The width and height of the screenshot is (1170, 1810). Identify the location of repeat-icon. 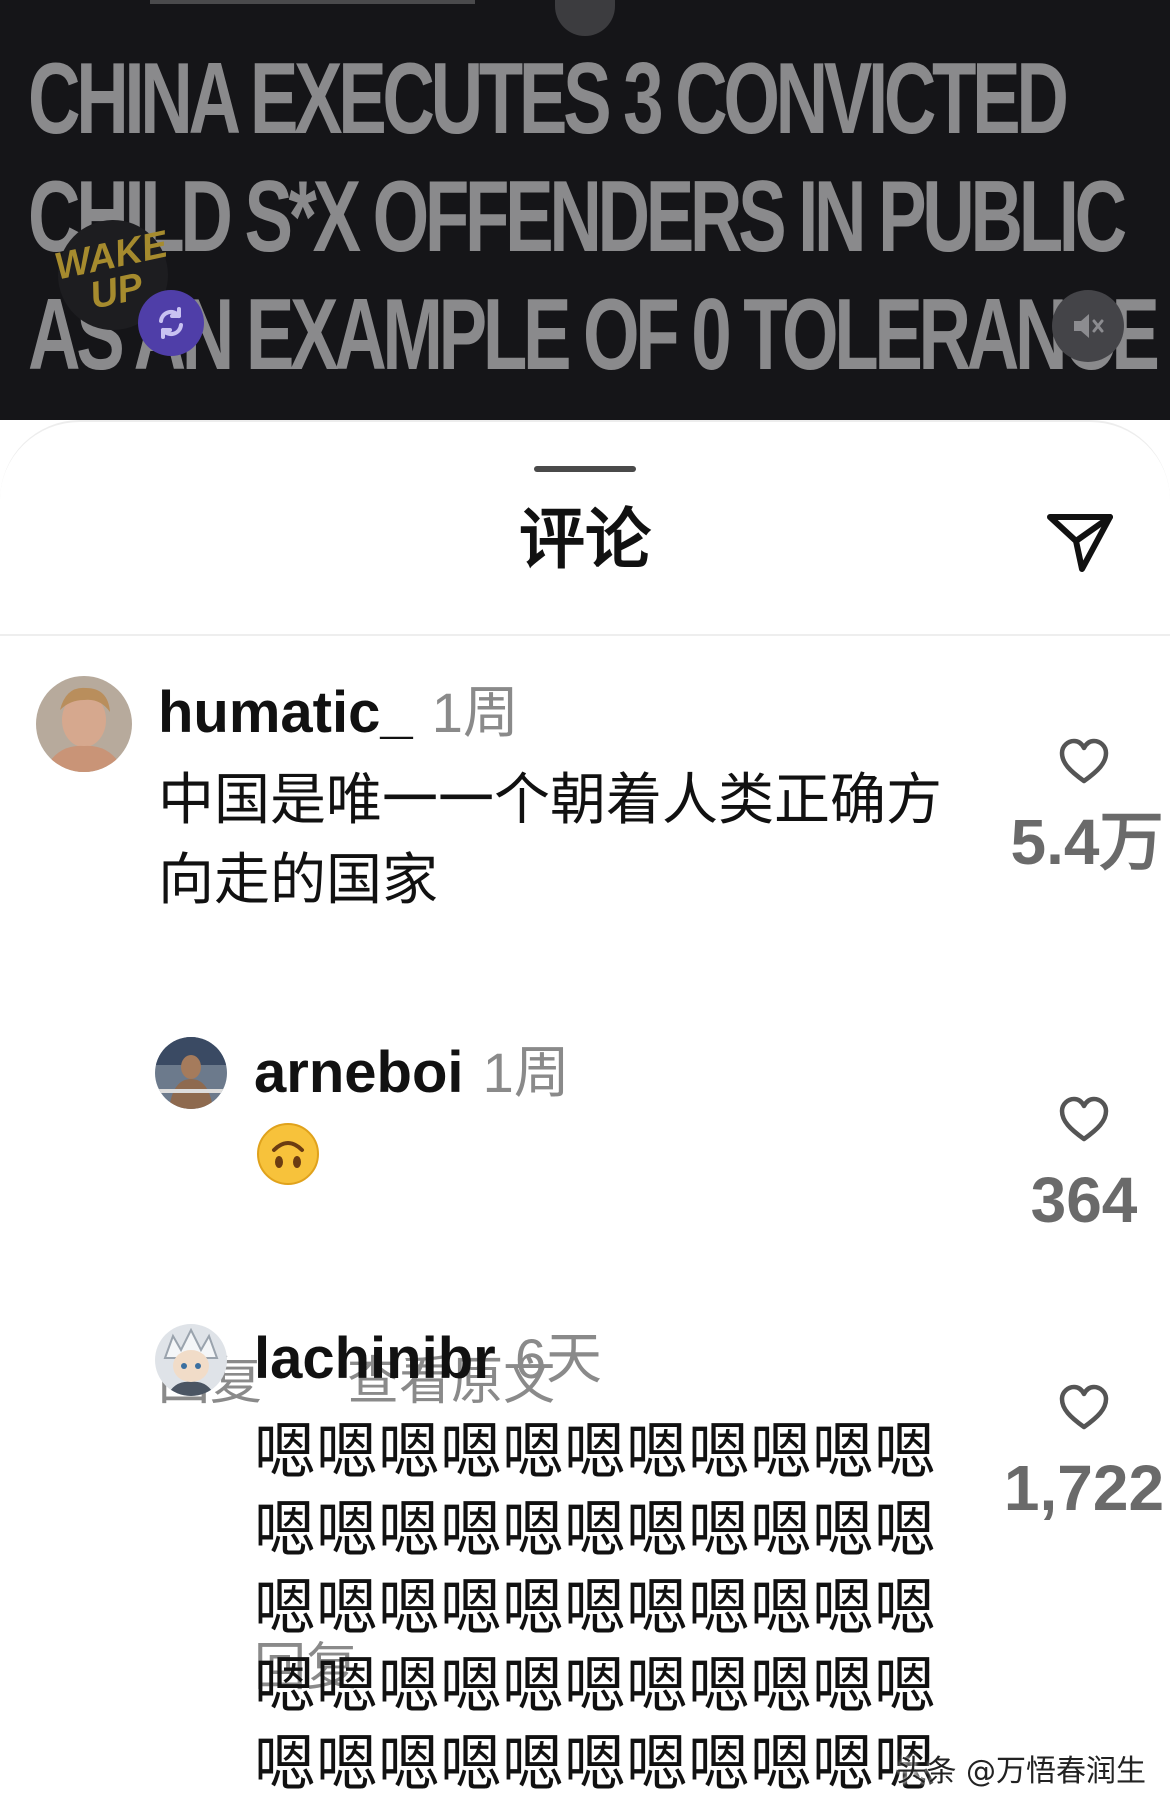
(171, 323).